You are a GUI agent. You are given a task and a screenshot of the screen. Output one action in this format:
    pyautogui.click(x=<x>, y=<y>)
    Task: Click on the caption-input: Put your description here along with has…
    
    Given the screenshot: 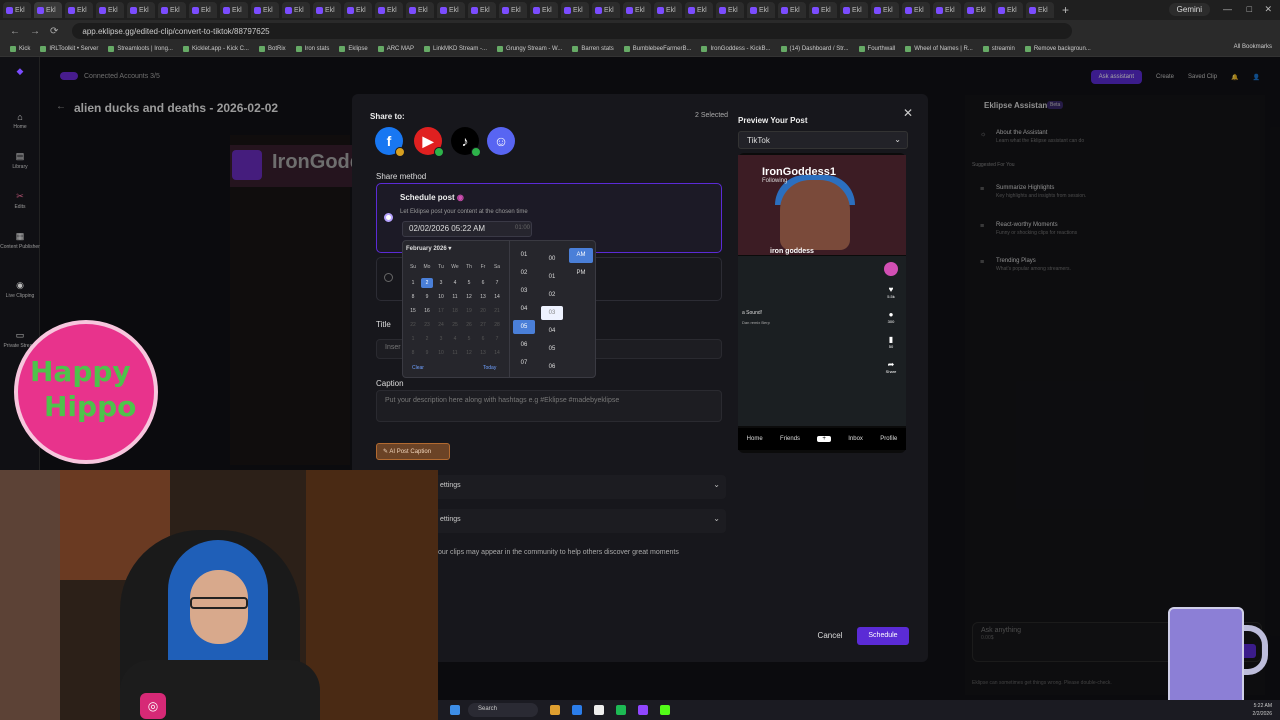 What is the action you would take?
    pyautogui.click(x=549, y=406)
    